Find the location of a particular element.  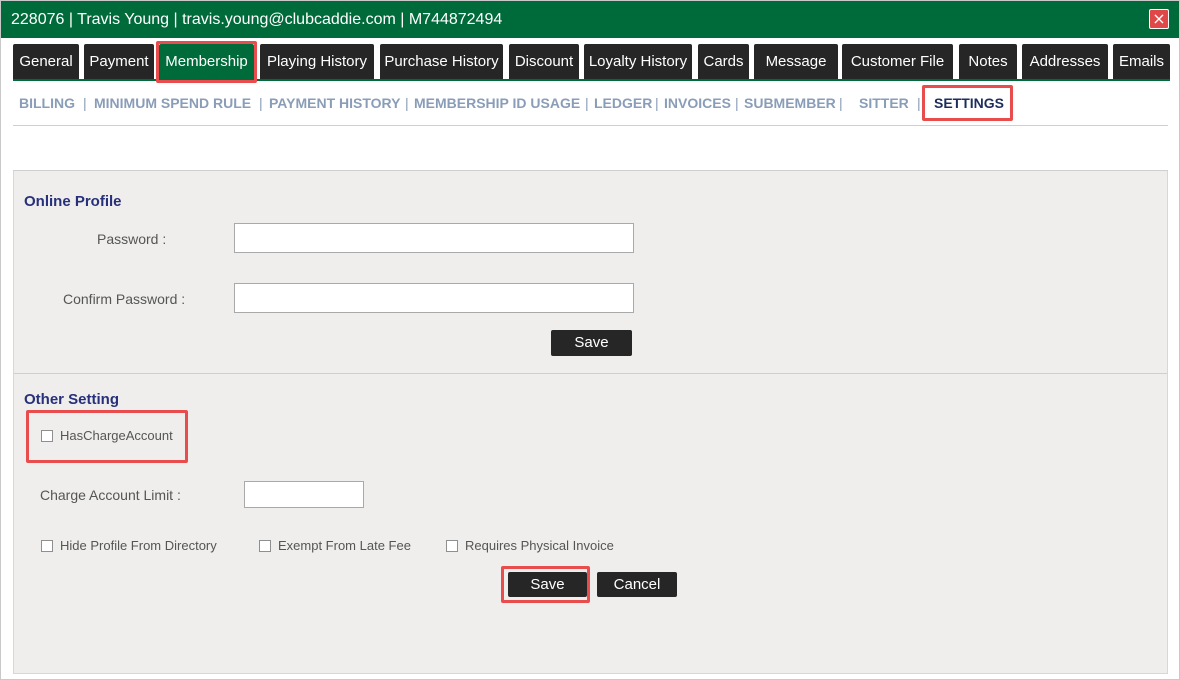

subnav-invoices: INVOICES is located at coordinates (697, 103).